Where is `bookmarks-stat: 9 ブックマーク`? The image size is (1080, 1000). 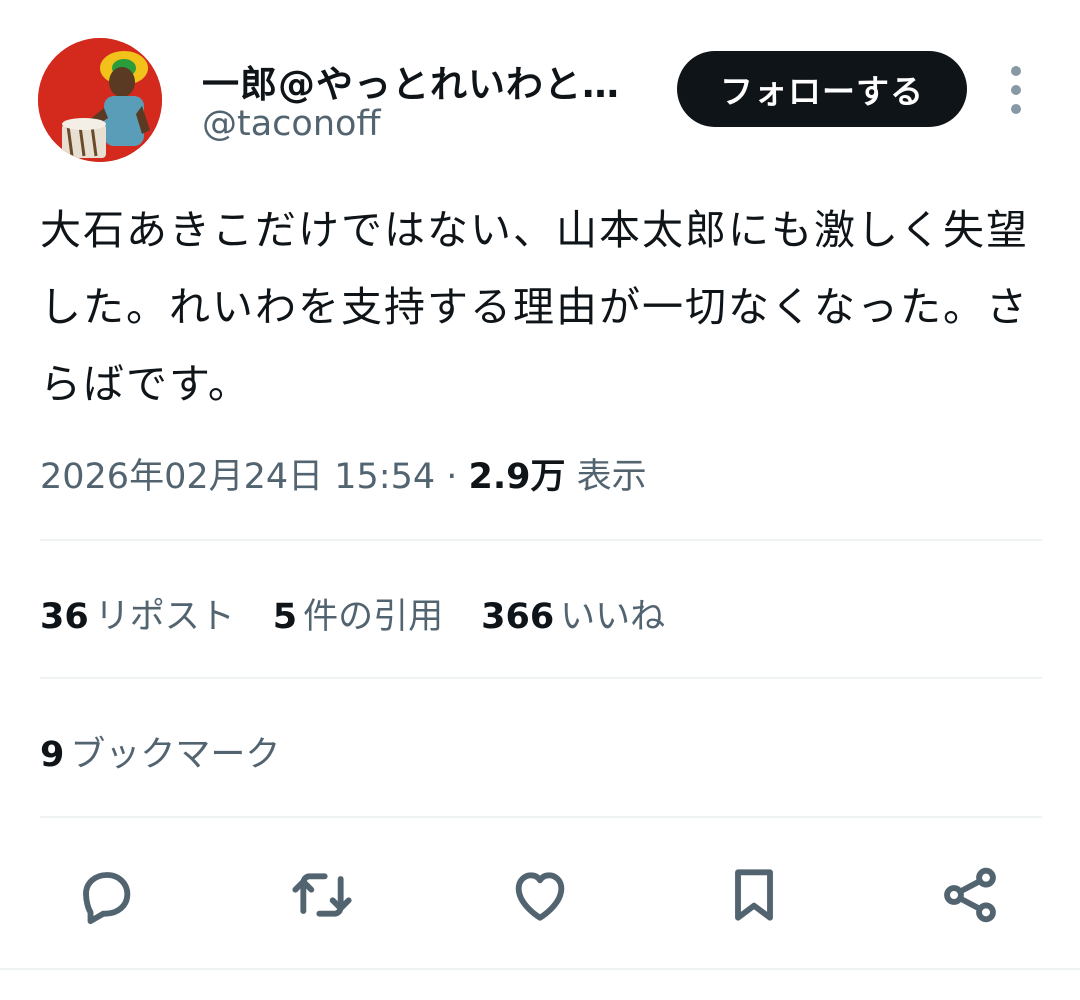
bookmarks-stat: 9 ブックマーク is located at coordinates (160, 751).